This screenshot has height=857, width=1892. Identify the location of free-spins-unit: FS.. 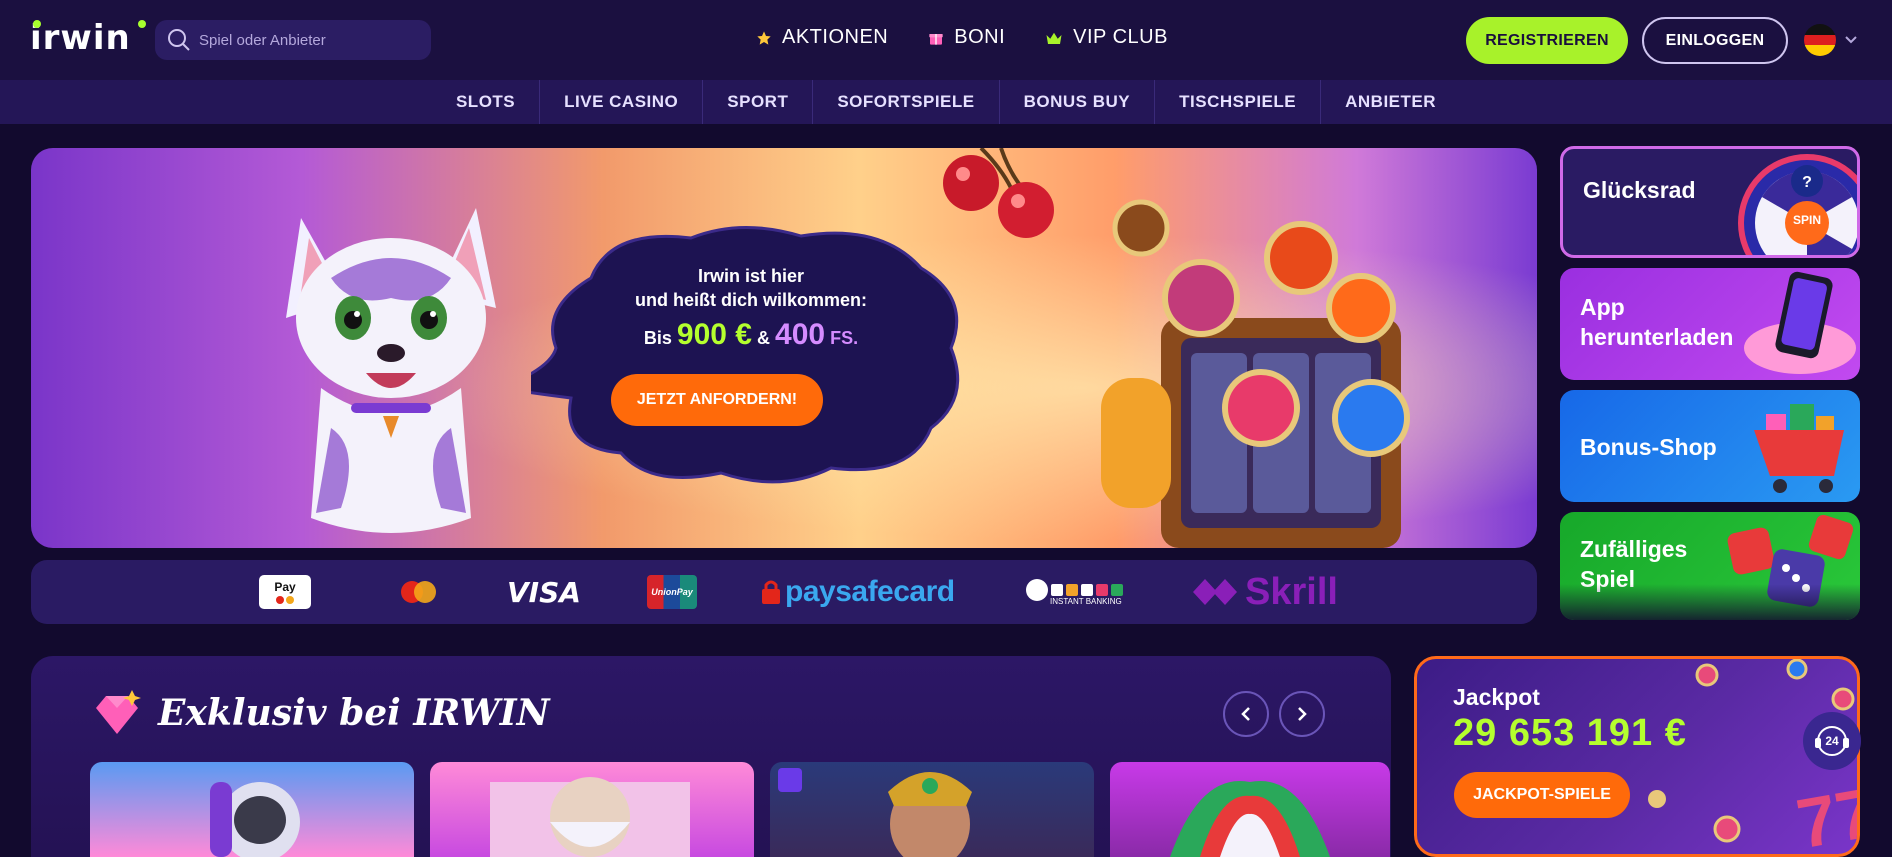
(844, 338).